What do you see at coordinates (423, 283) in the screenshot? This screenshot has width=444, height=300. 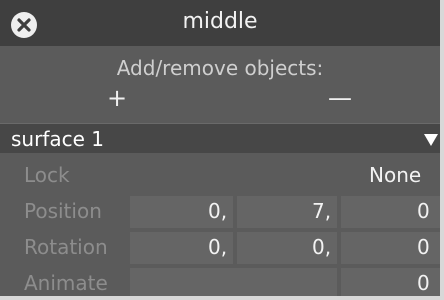 I see `animate-value: 0` at bounding box center [423, 283].